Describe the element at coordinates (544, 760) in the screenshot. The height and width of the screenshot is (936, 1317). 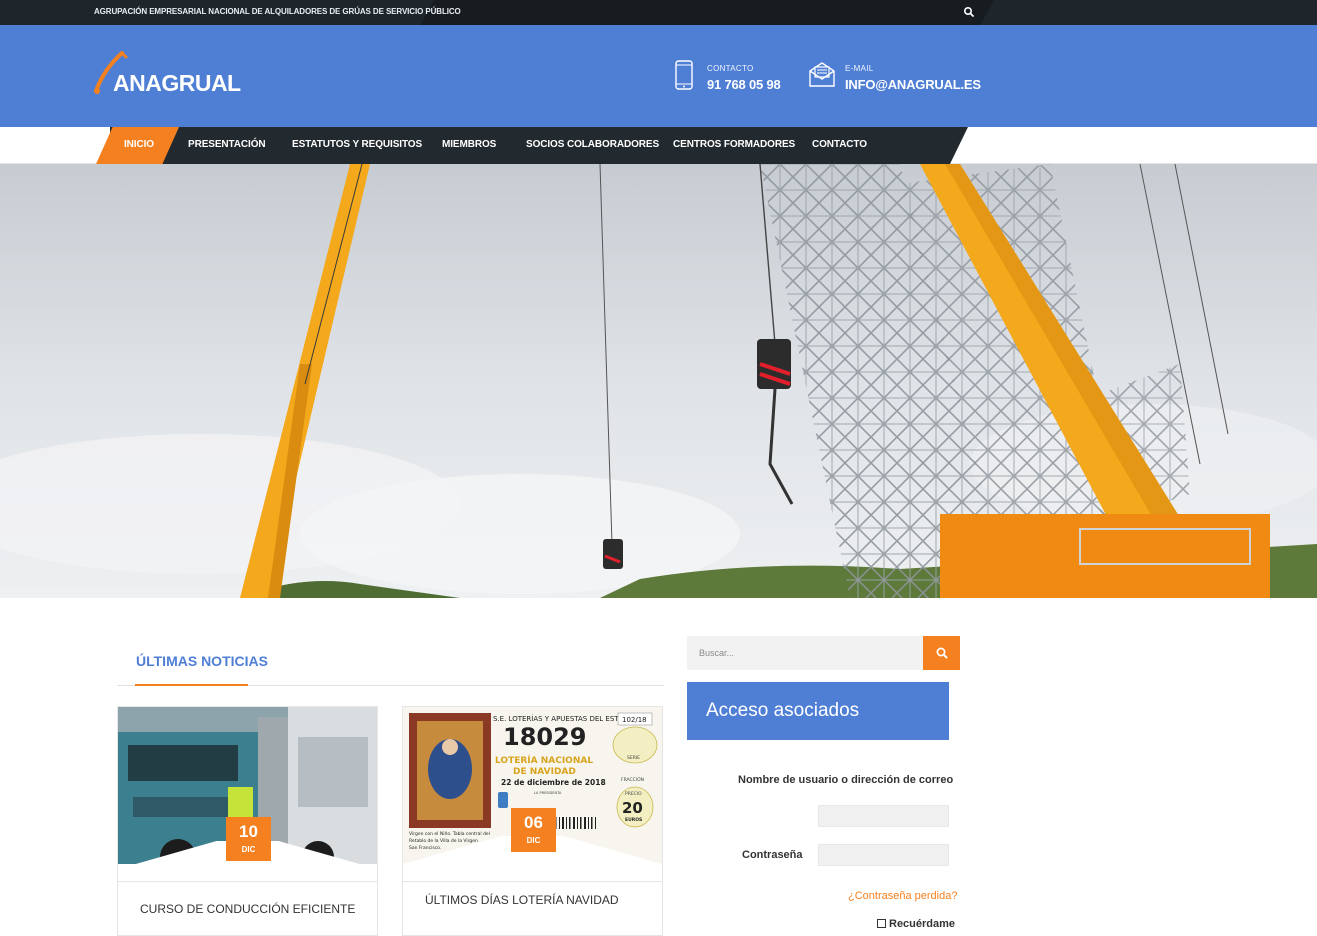
I see `ticket-name-line1: LOTERÍA NACIONAL` at that location.